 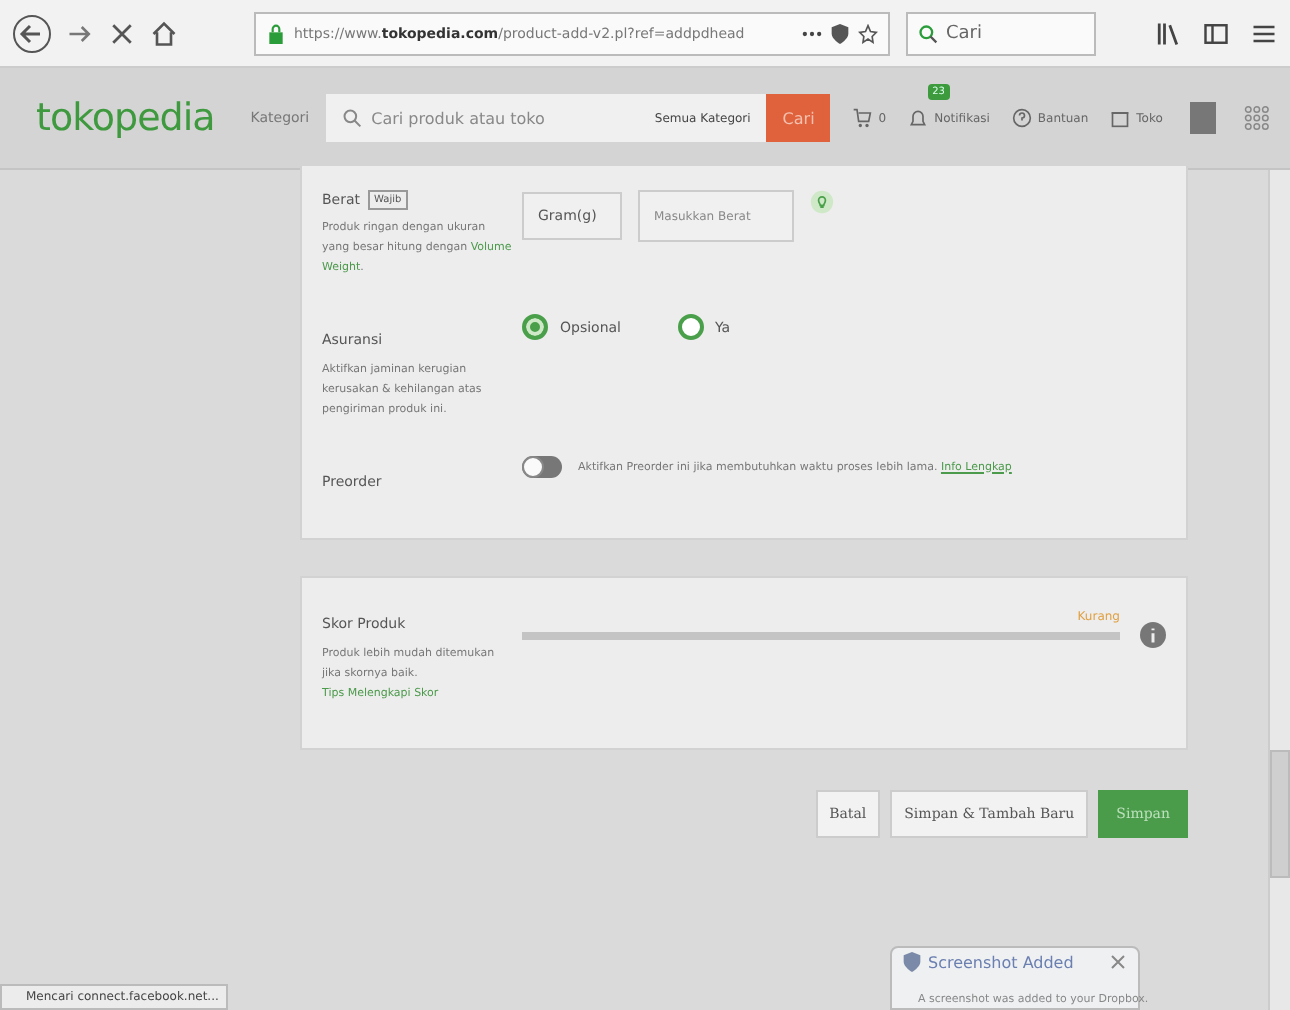 I want to click on lightbulb-icon, so click(x=822, y=202).